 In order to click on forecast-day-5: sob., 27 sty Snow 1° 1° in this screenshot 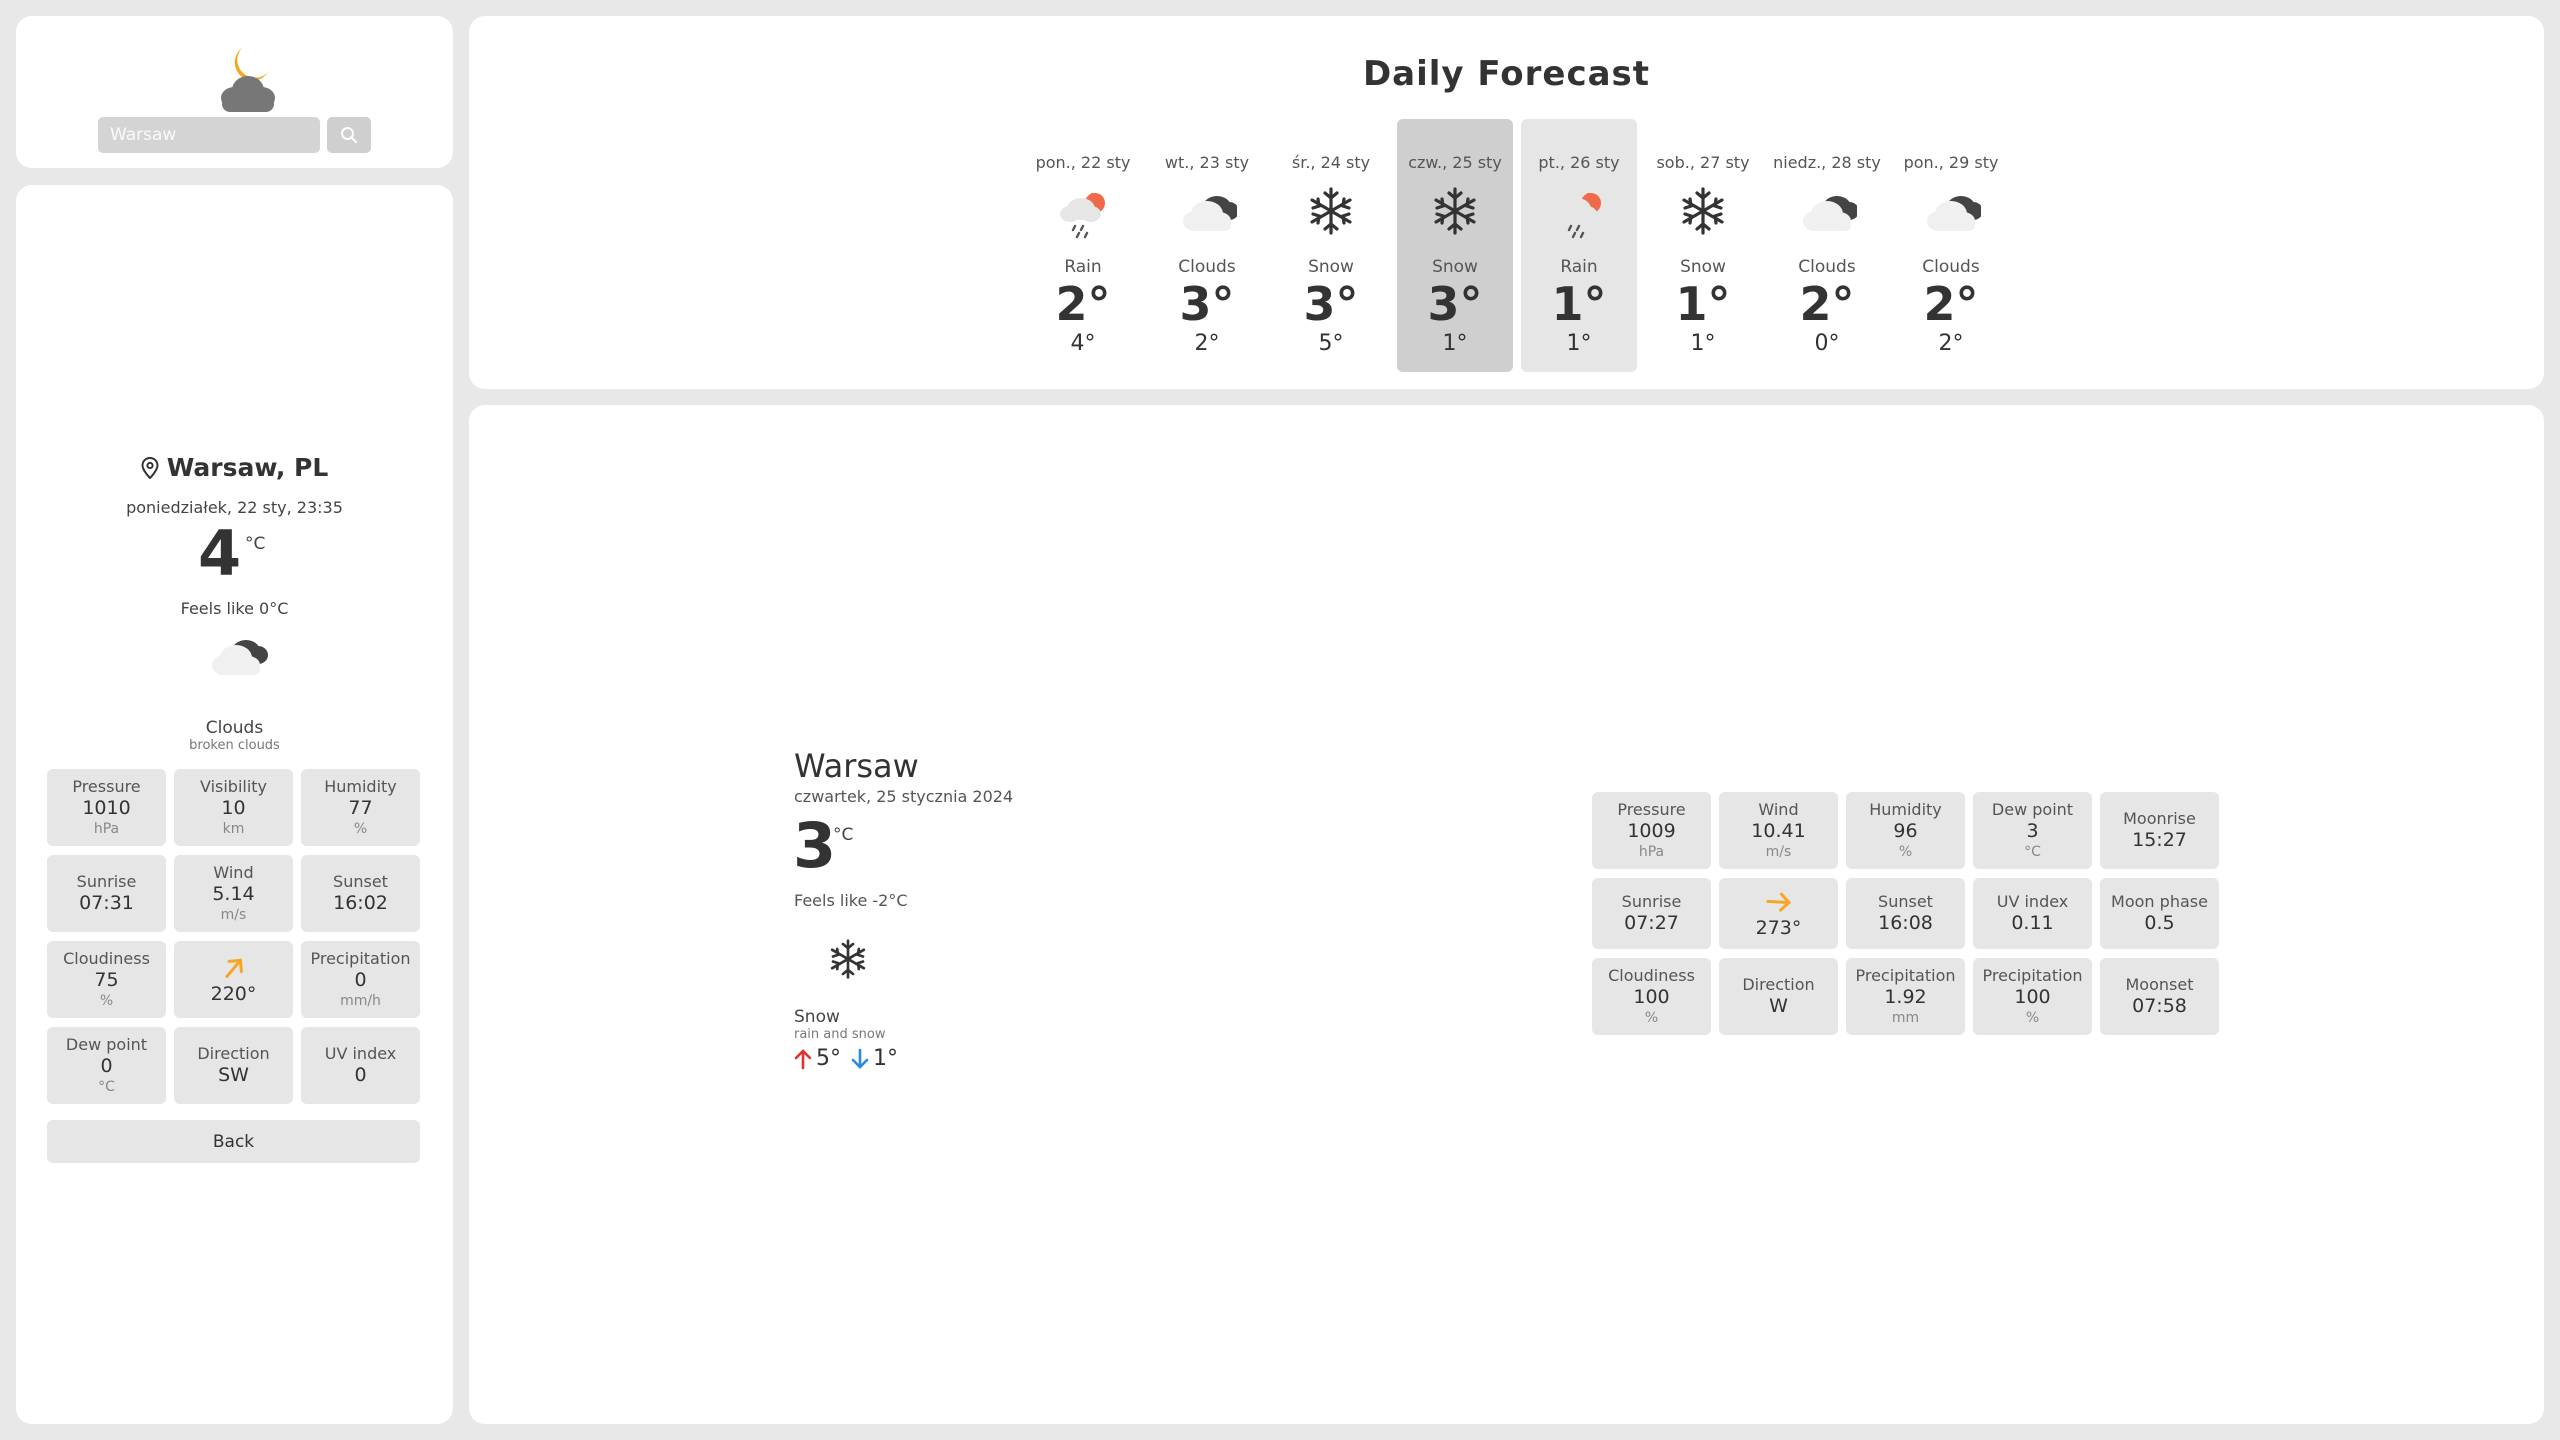, I will do `click(1703, 245)`.